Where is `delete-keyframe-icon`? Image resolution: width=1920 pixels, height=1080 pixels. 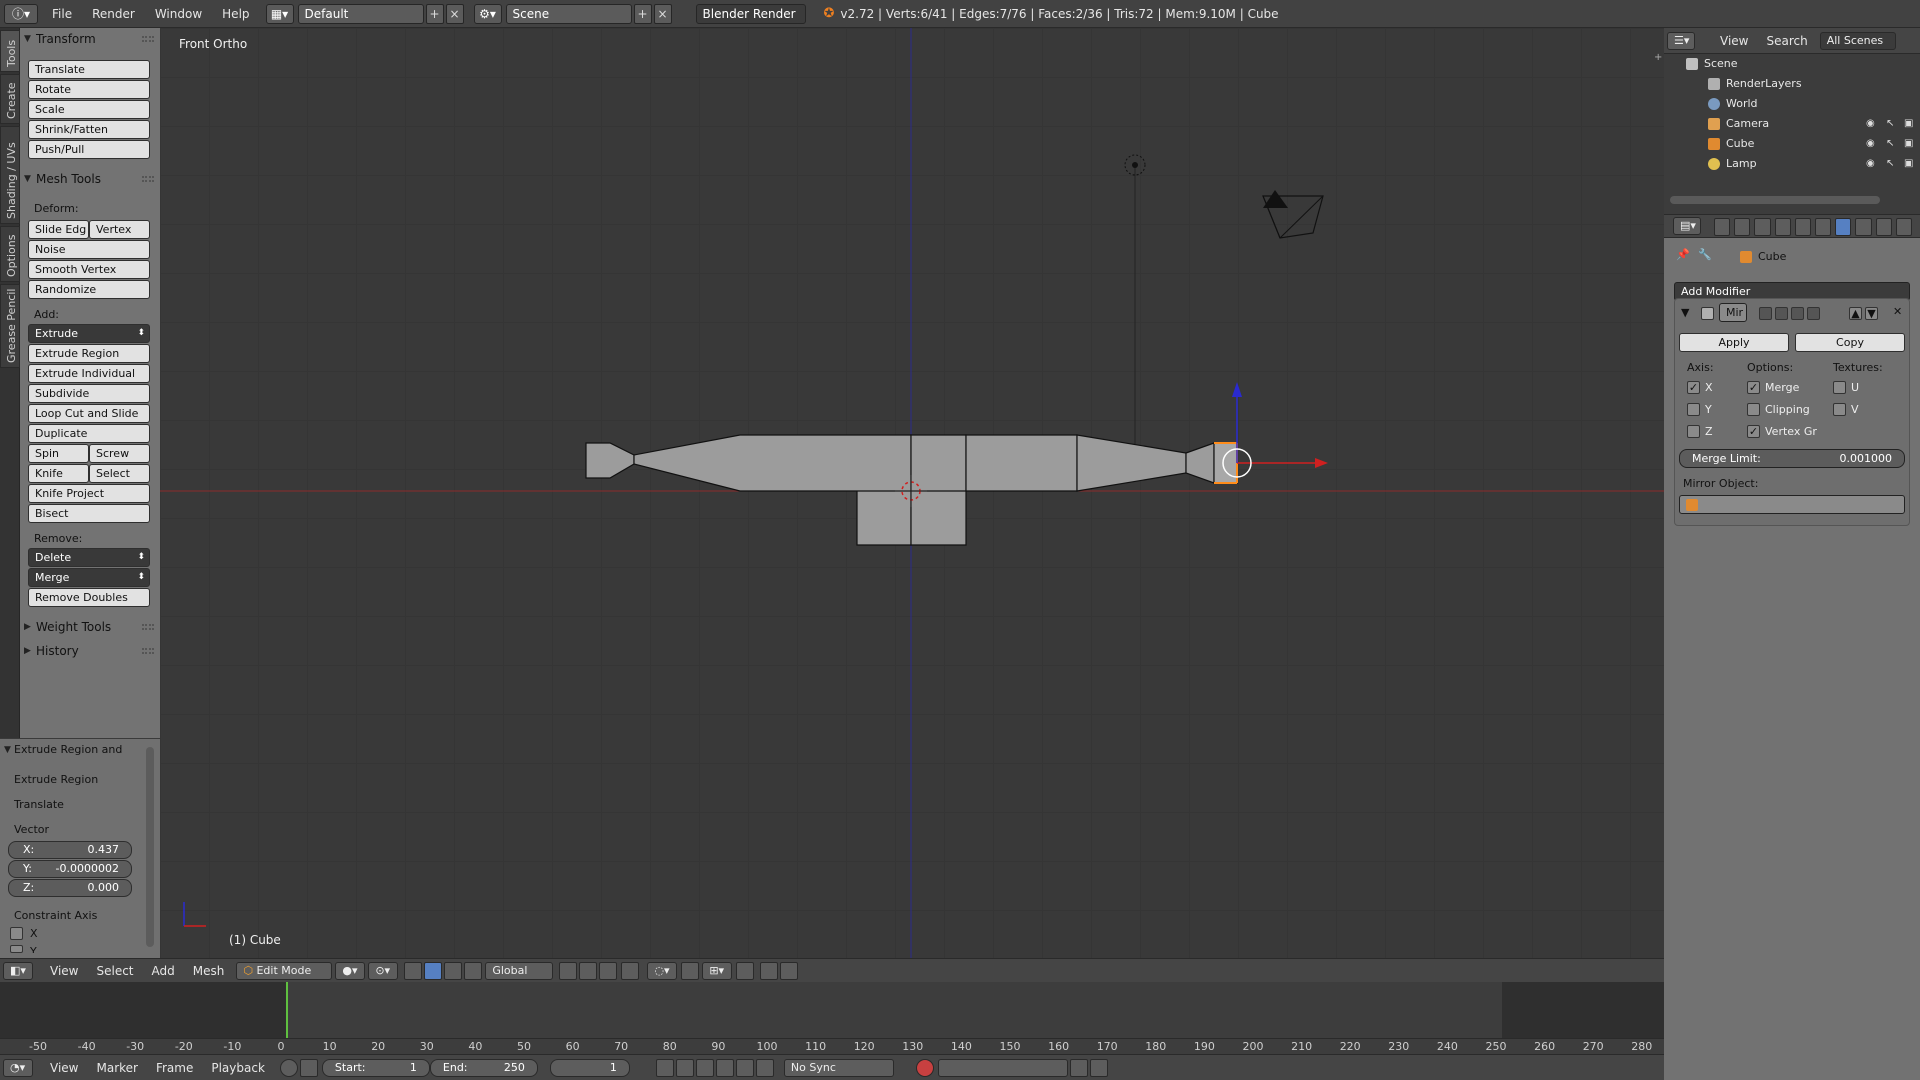
delete-keyframe-icon is located at coordinates (1098, 1067).